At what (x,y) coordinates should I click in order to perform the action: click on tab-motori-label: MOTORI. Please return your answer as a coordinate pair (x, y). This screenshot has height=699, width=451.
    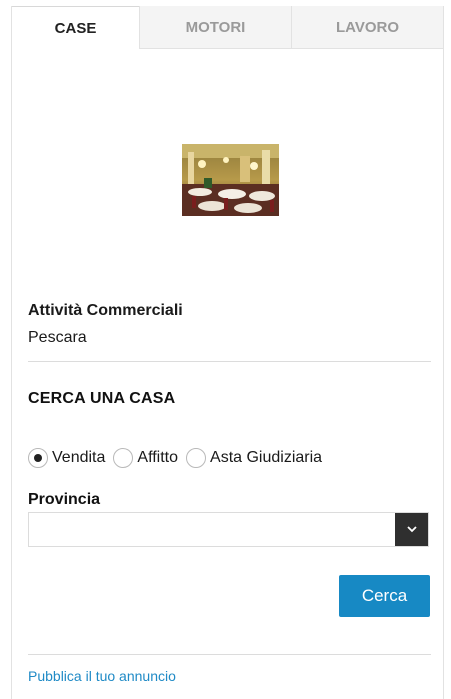
    Looking at the image, I should click on (215, 27).